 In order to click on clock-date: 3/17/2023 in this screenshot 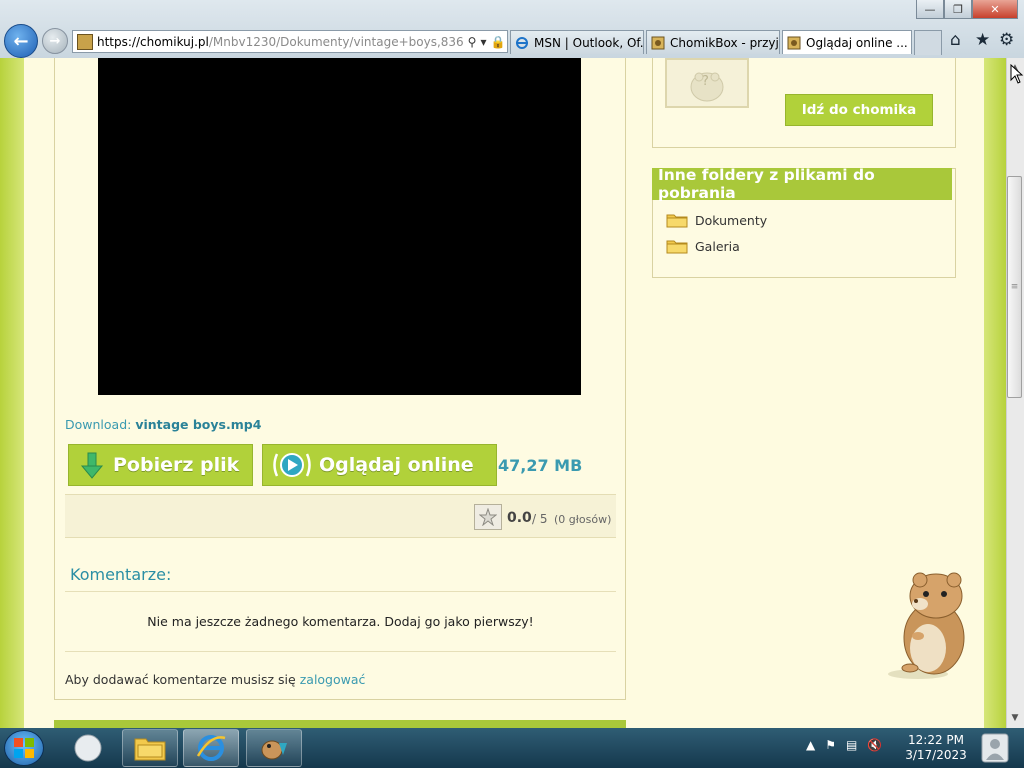, I will do `click(936, 755)`.